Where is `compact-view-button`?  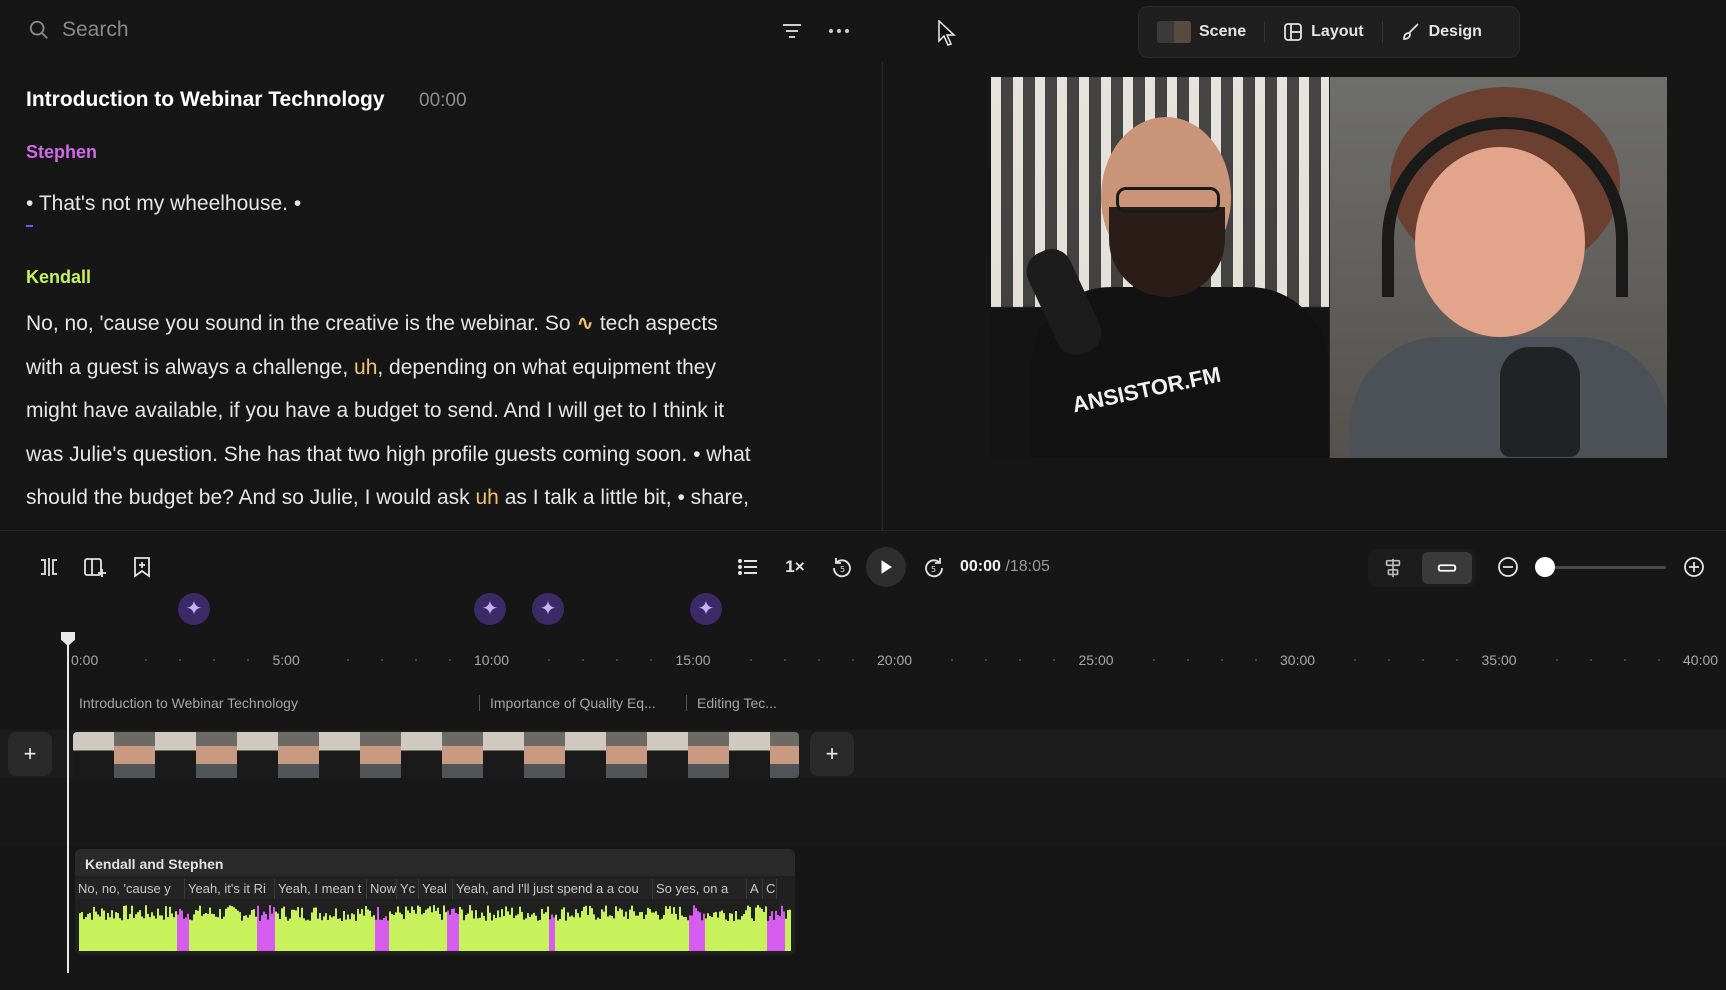
compact-view-button is located at coordinates (1447, 568).